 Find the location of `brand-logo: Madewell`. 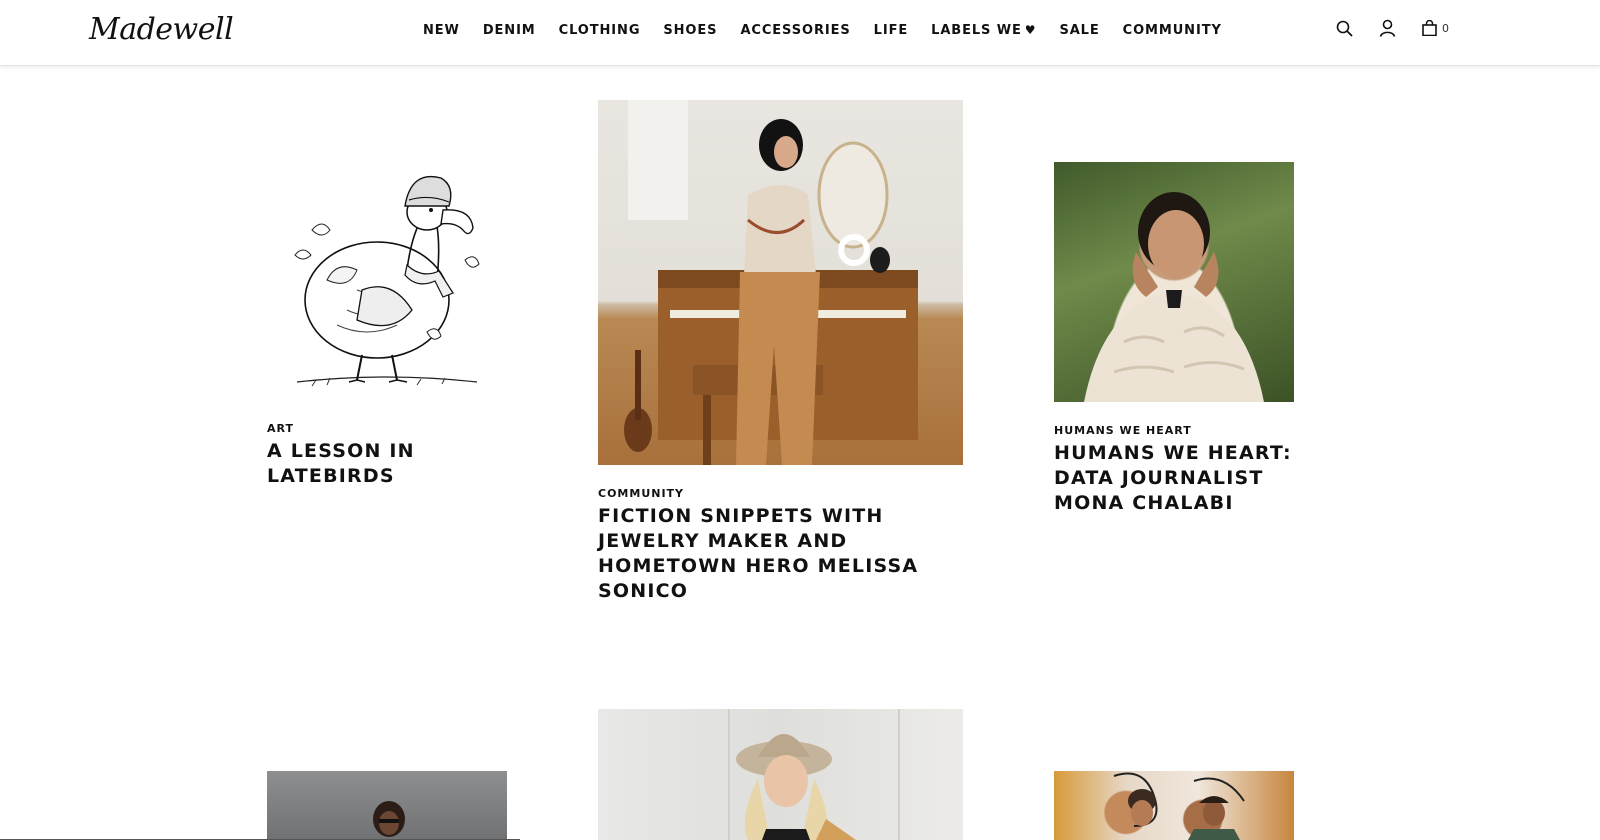

brand-logo: Madewell is located at coordinates (161, 29).